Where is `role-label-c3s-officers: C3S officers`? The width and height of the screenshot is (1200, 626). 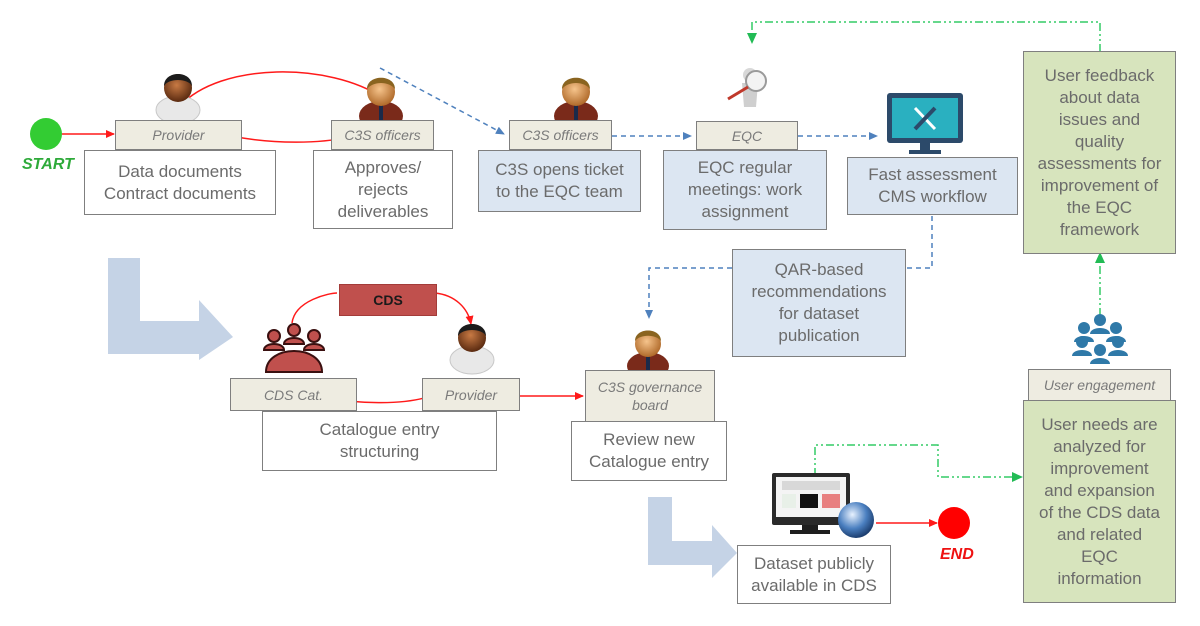 role-label-c3s-officers: C3S officers is located at coordinates (382, 135).